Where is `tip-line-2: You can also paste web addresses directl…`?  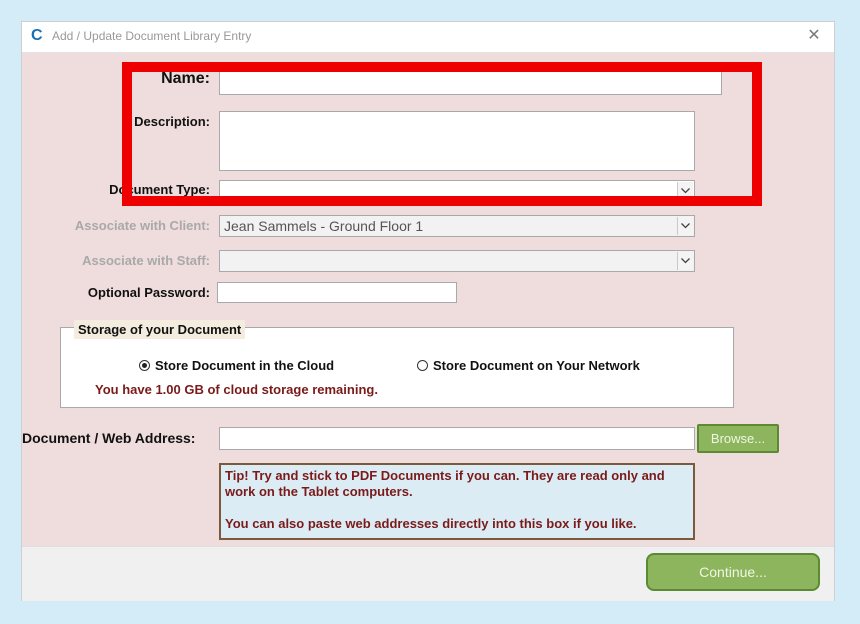
tip-line-2: You can also paste web addresses directl… is located at coordinates (431, 523).